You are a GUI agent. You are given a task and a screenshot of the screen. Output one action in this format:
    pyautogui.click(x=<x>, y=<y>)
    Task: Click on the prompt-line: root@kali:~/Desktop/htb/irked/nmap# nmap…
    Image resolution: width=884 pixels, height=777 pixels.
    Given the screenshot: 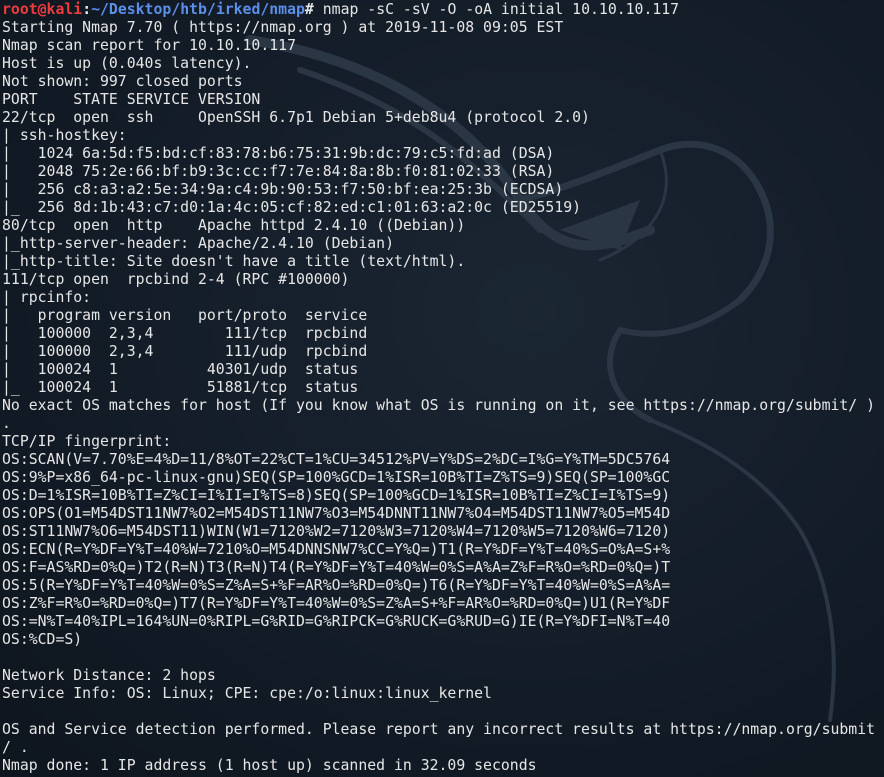 What is the action you would take?
    pyautogui.click(x=438, y=10)
    